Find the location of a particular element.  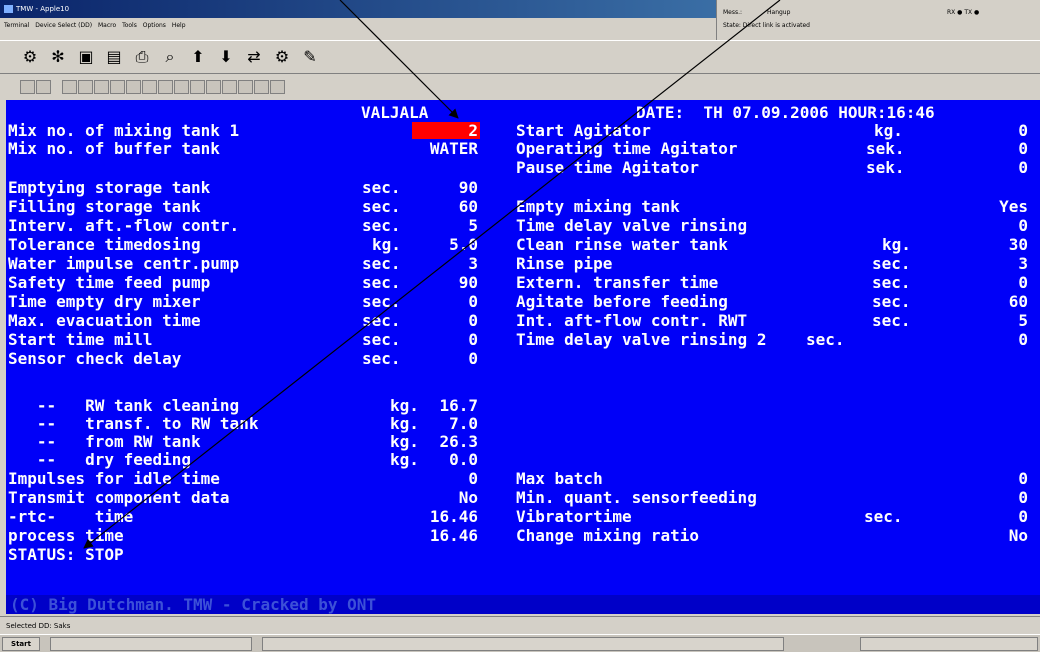

param-label: Max batch is located at coordinates (559, 478).